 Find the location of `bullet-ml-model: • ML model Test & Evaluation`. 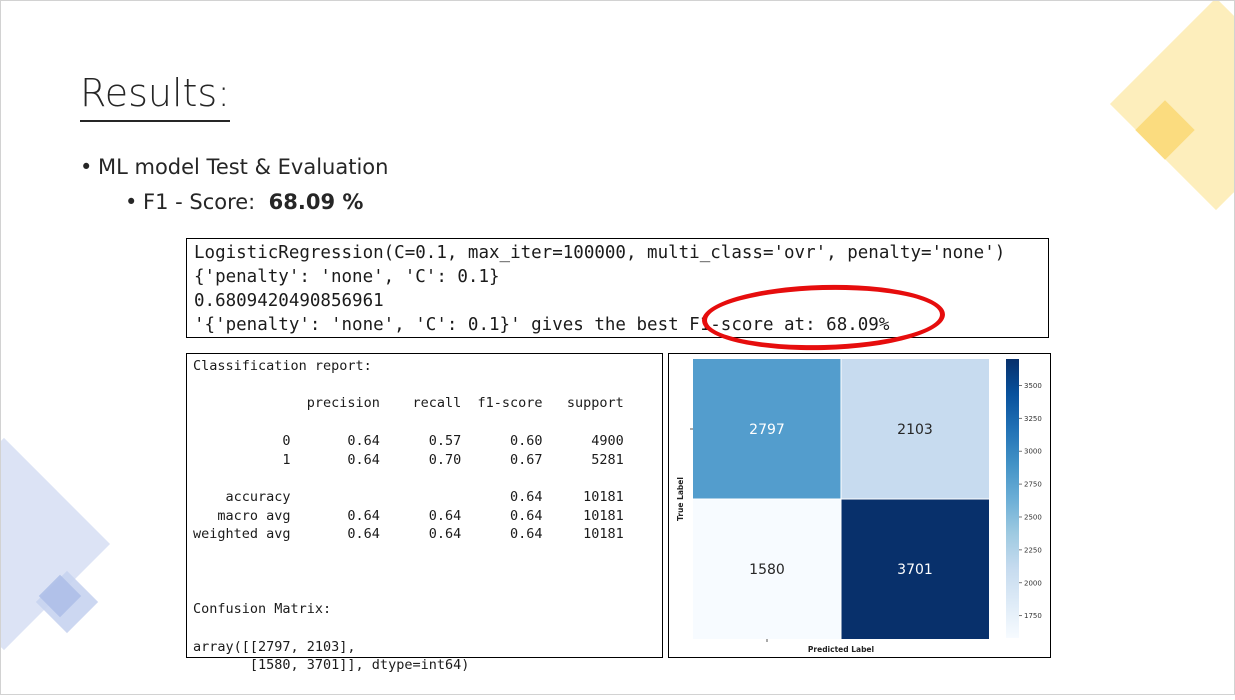

bullet-ml-model: • ML model Test & Evaluation is located at coordinates (234, 167).